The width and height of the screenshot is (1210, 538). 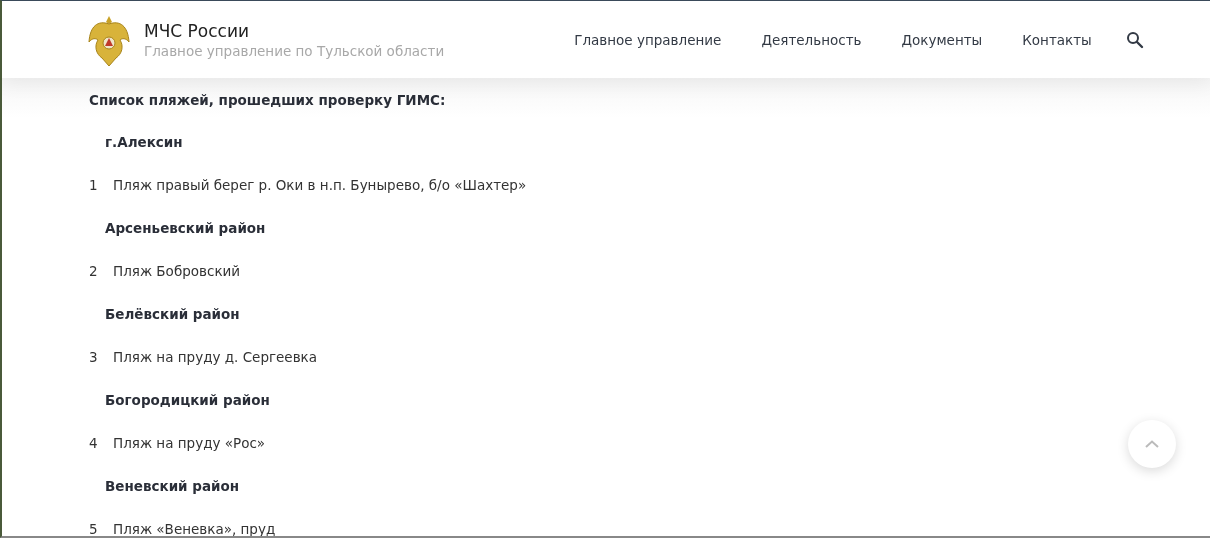 What do you see at coordinates (177, 270) in the screenshot?
I see `beach-name: Пляж Бобровский` at bounding box center [177, 270].